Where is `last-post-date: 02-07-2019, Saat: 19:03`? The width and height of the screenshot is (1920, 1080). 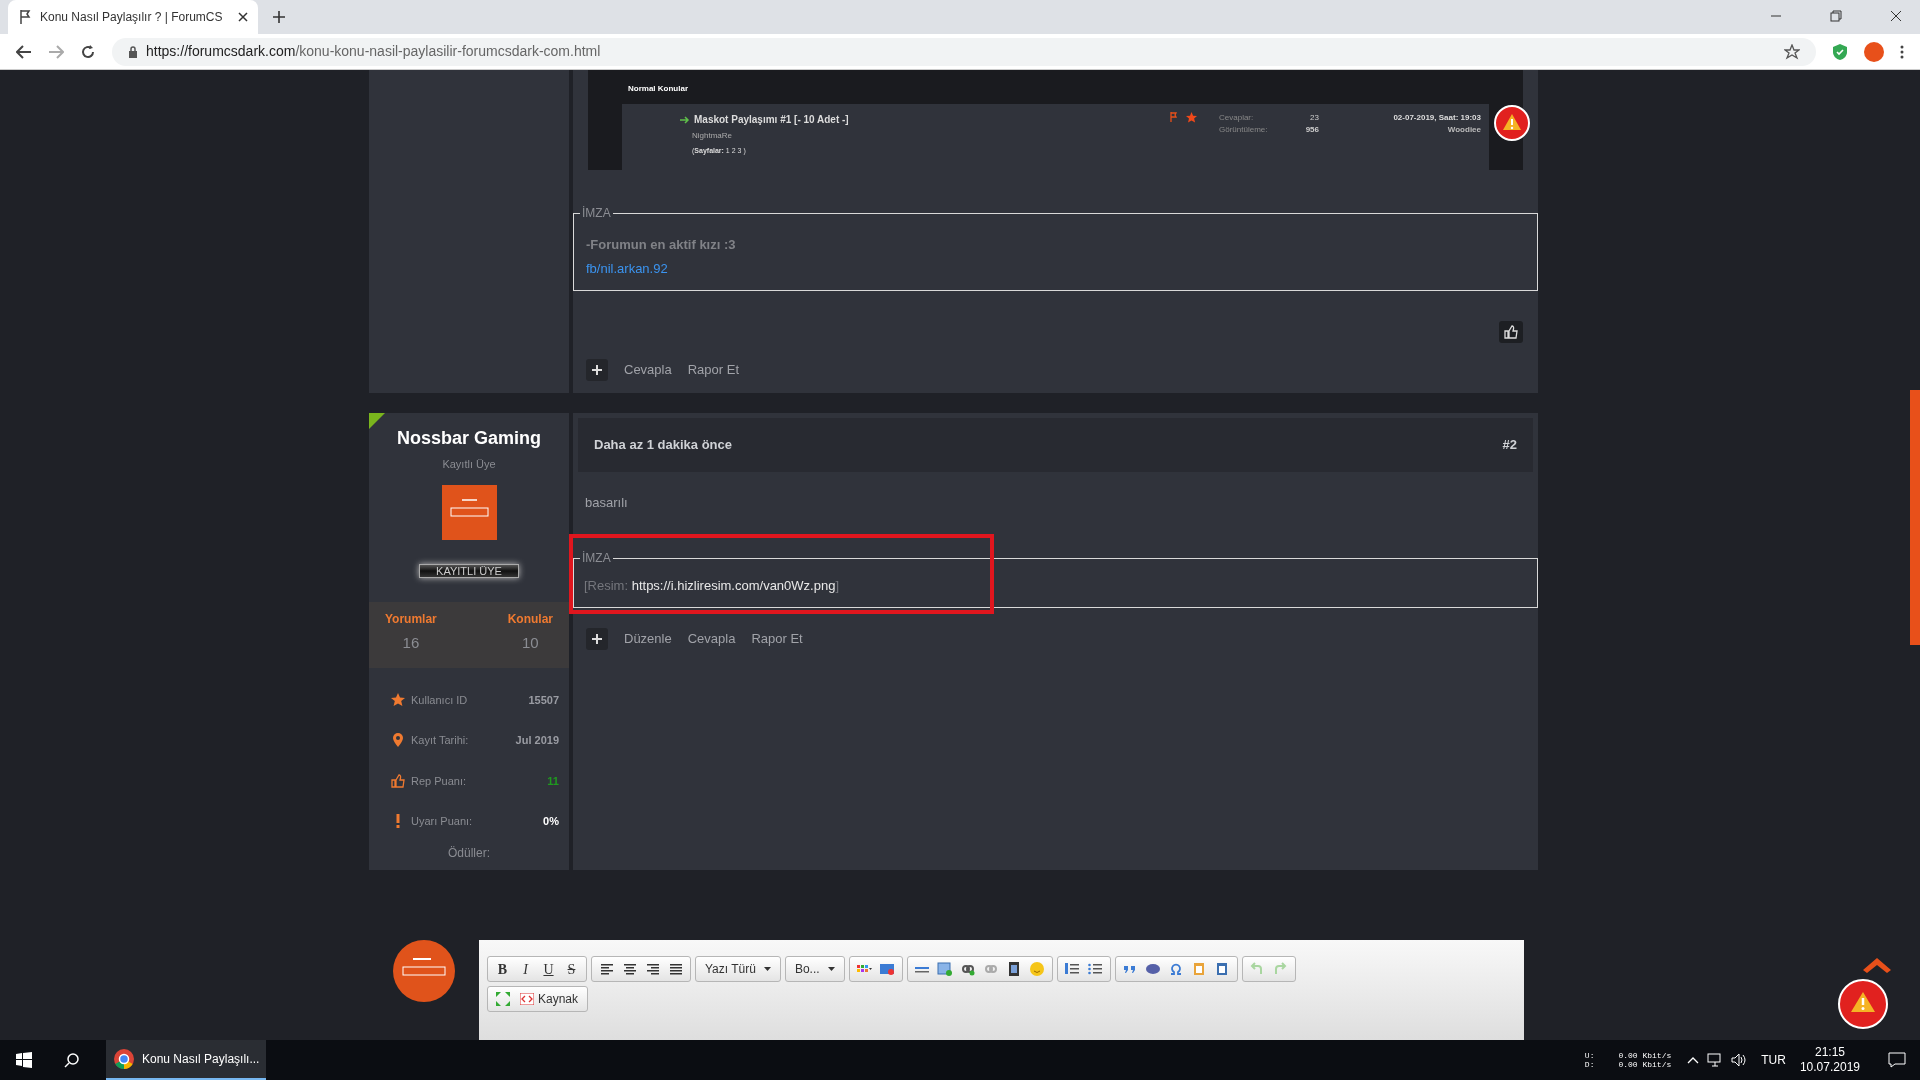 last-post-date: 02-07-2019, Saat: 19:03 is located at coordinates (1437, 118).